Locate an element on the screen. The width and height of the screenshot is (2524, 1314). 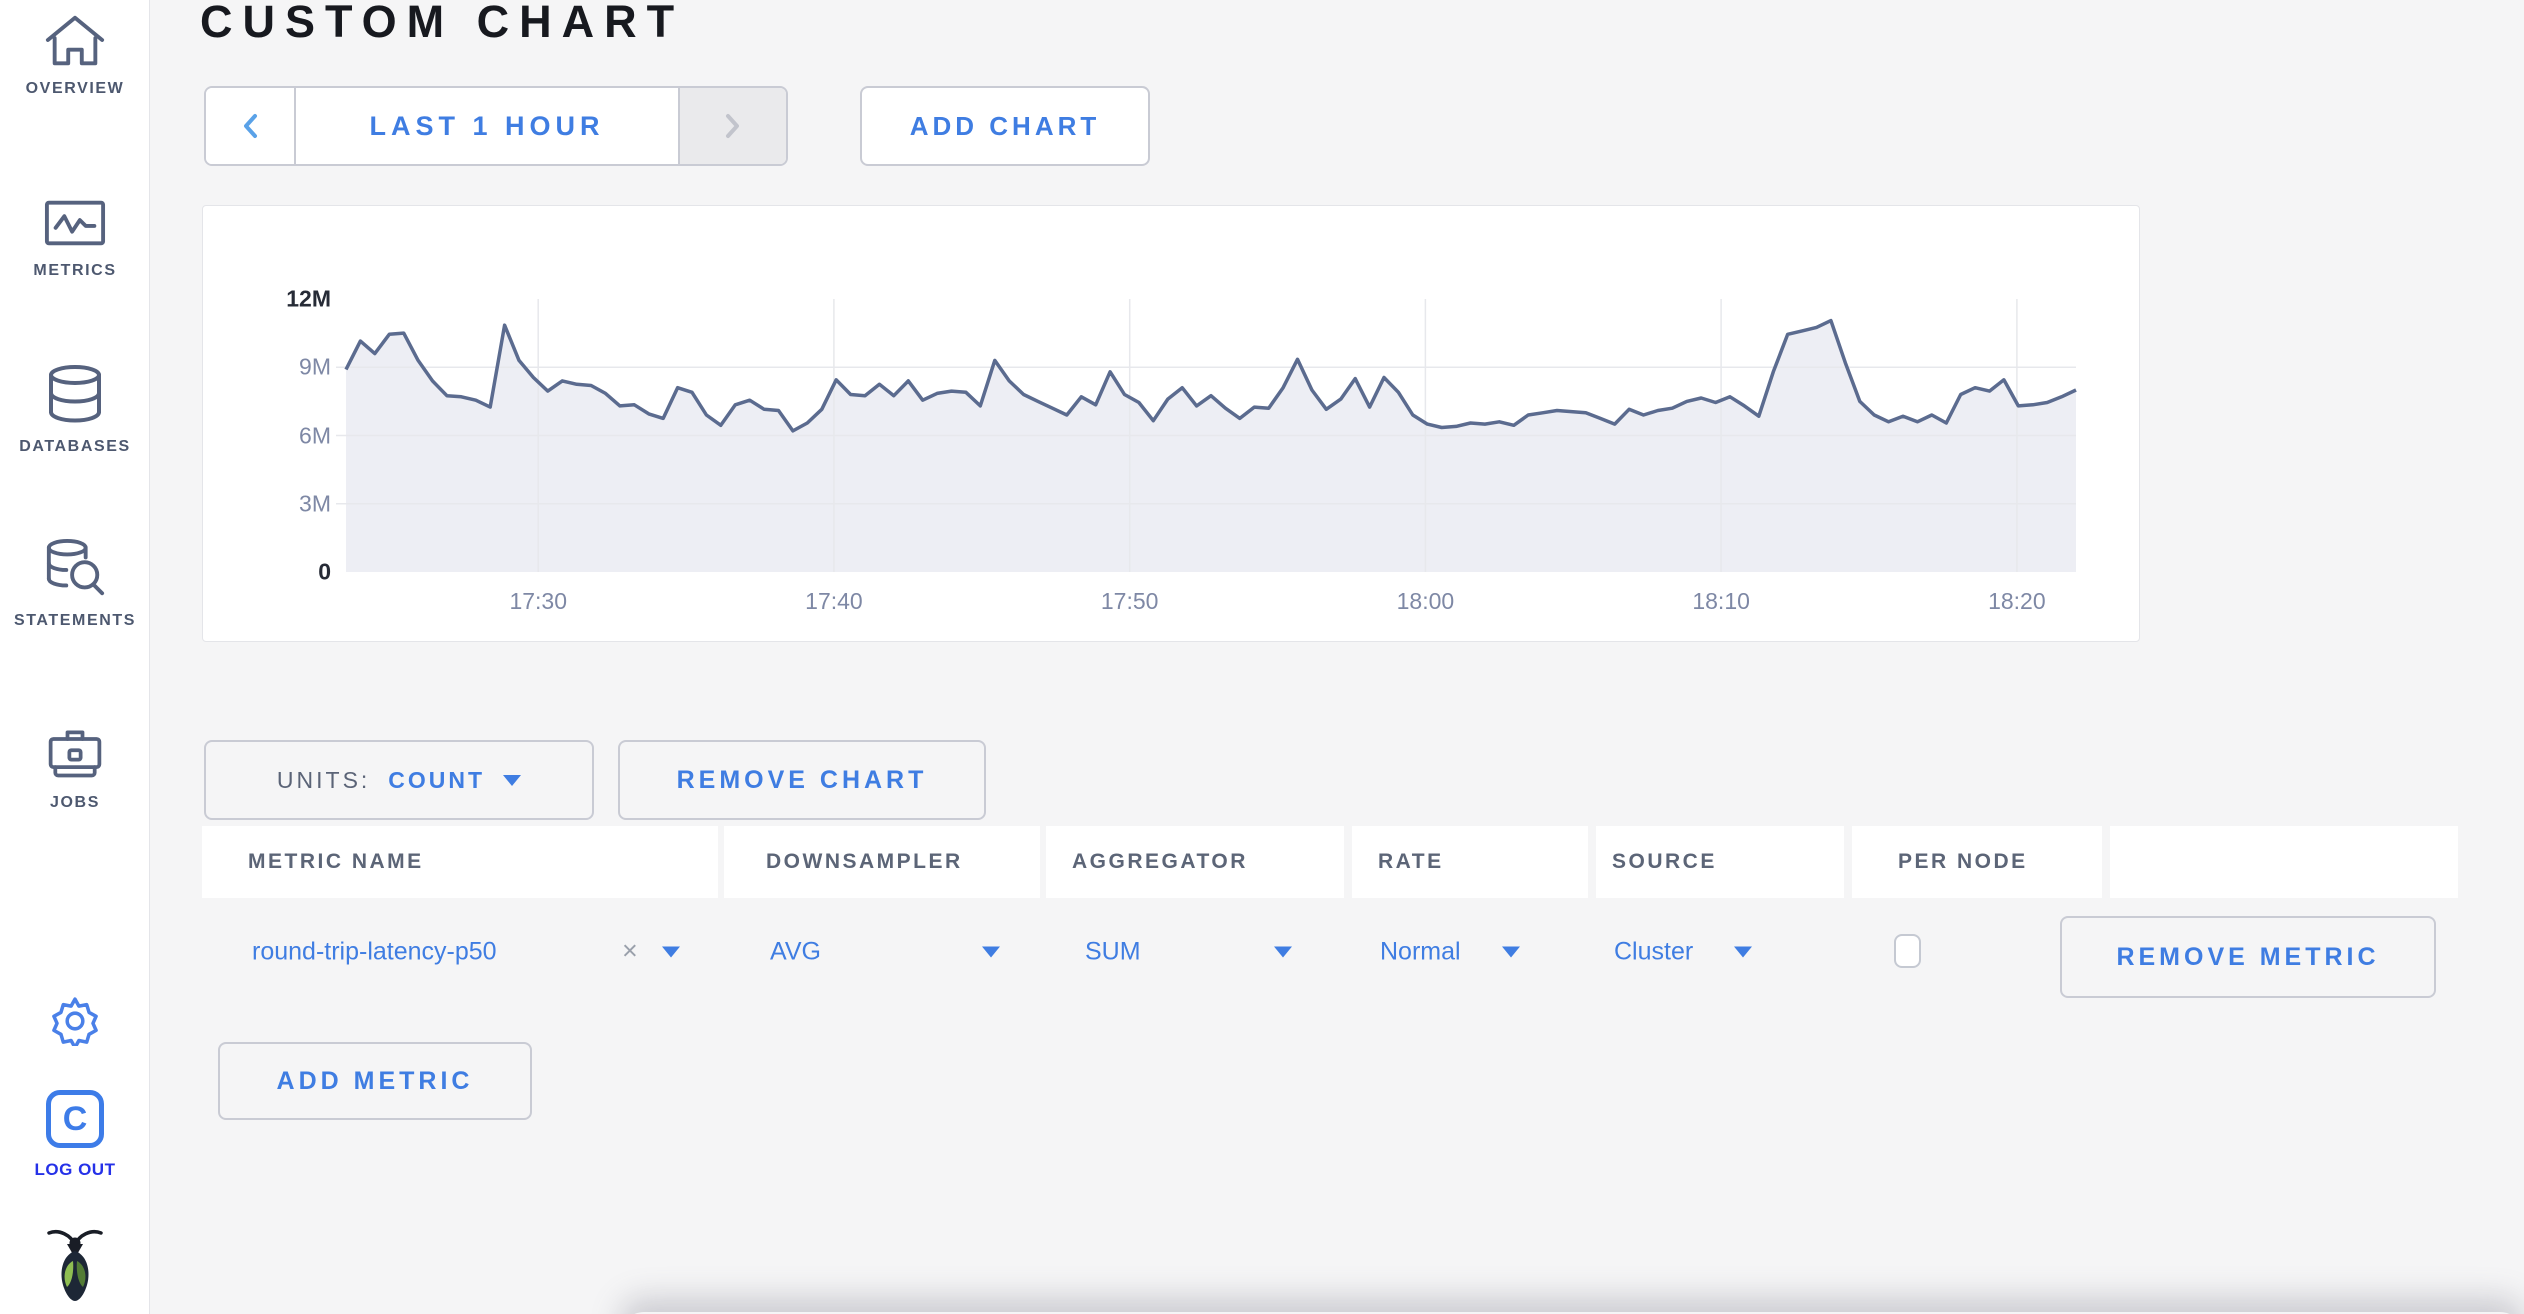
add-chart-button: ADD CHART is located at coordinates (1005, 126).